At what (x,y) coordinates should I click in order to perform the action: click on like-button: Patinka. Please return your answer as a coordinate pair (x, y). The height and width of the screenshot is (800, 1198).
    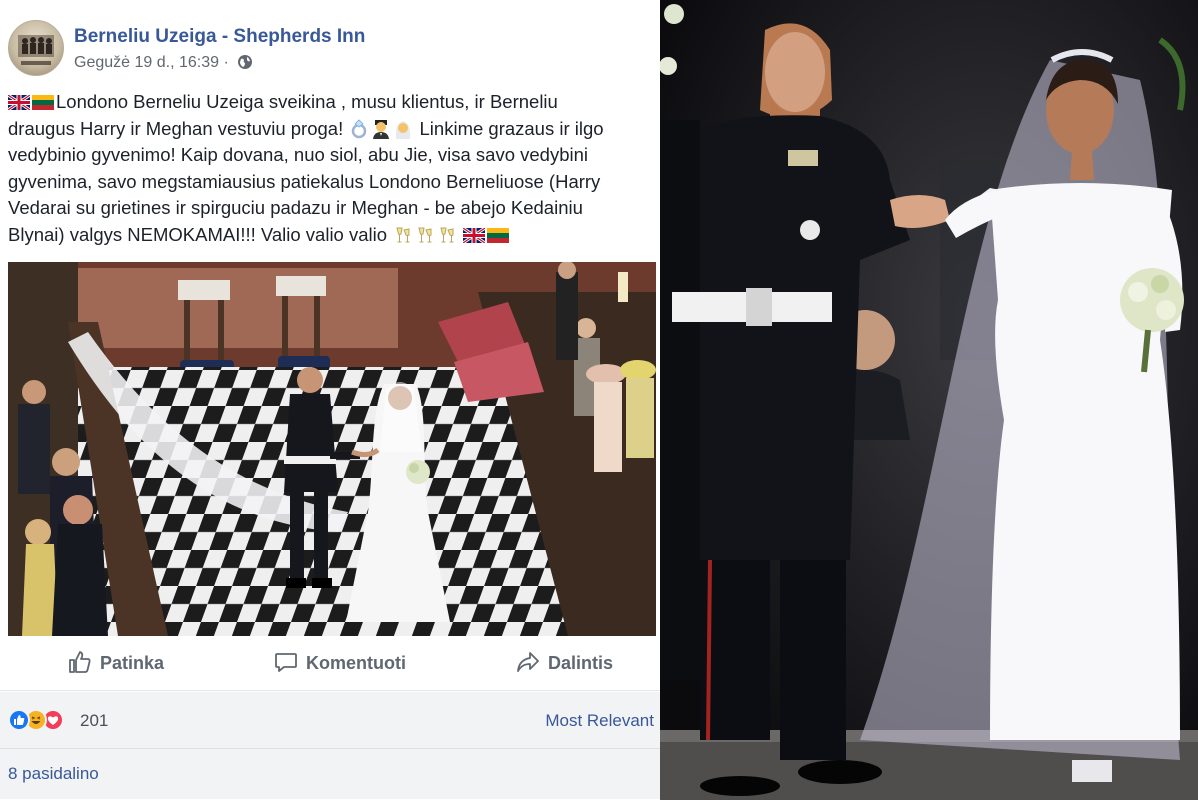
    Looking at the image, I should click on (116, 665).